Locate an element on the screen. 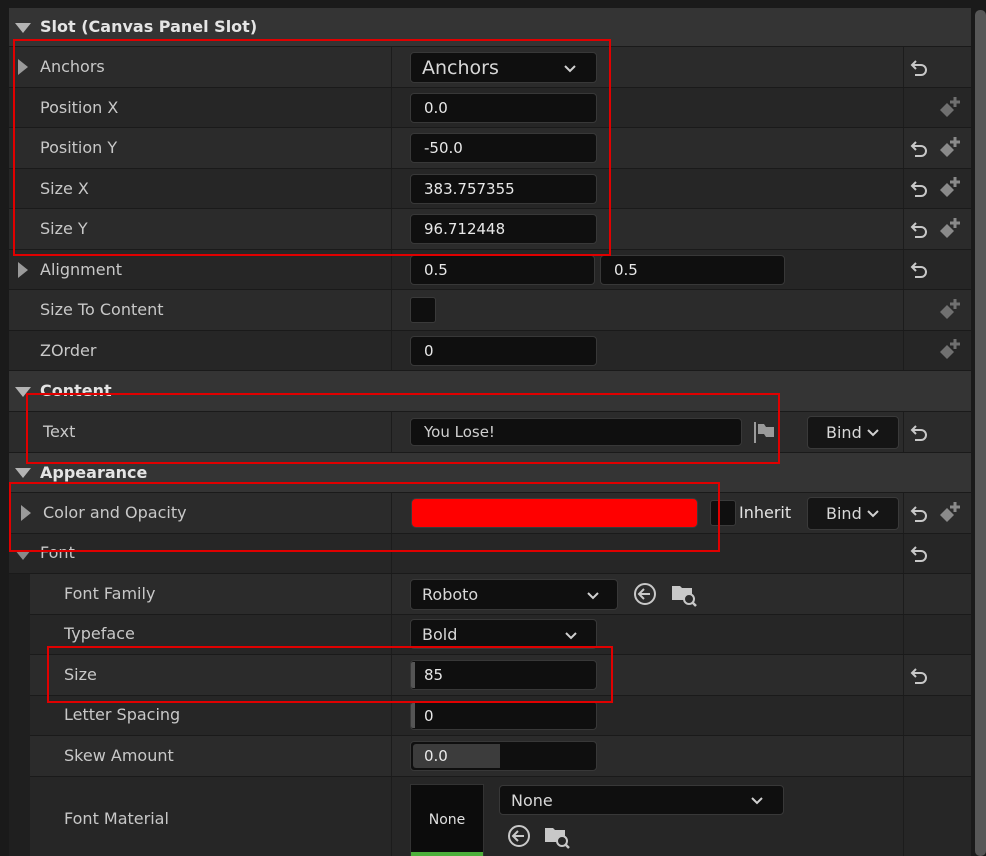 This screenshot has width=986, height=856. row-zorder: ZOrder 0 is located at coordinates (490, 351).